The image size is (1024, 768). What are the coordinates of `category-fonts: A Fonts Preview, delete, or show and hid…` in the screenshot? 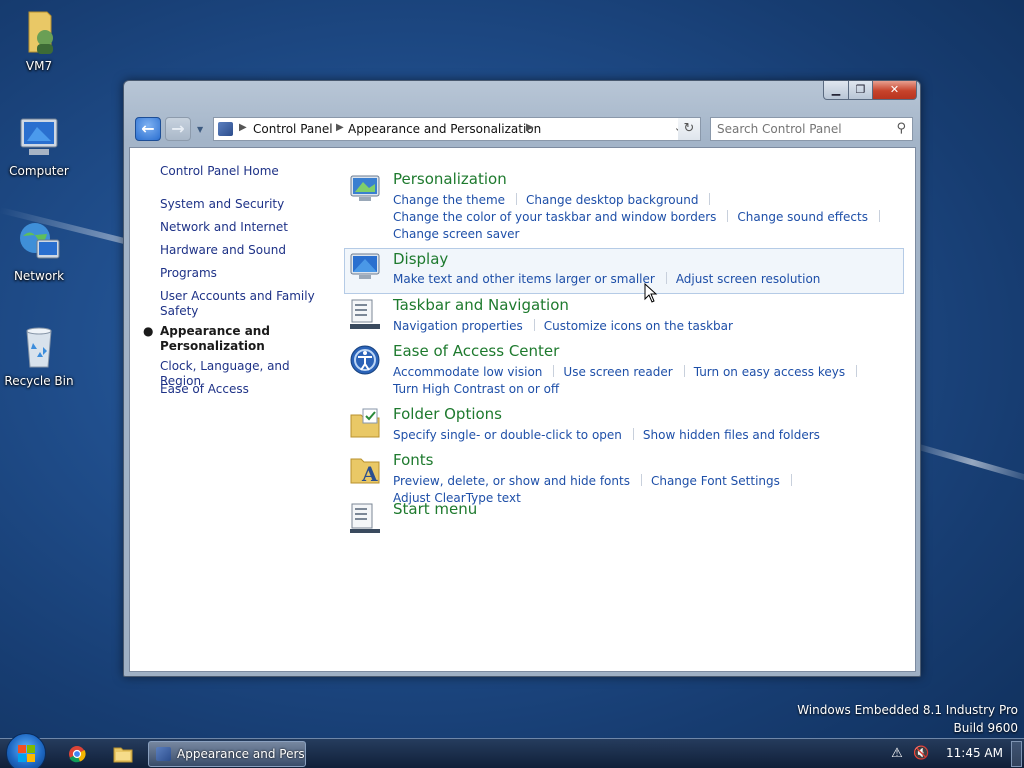 It's located at (625, 478).